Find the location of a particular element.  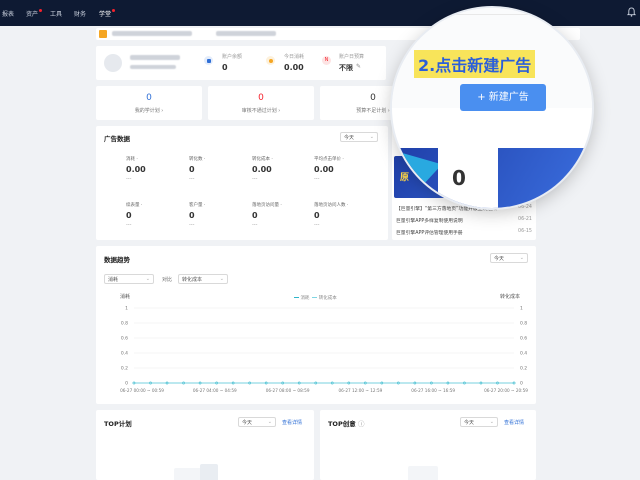

today-spend-label: 今日消耗 is located at coordinates (294, 57).